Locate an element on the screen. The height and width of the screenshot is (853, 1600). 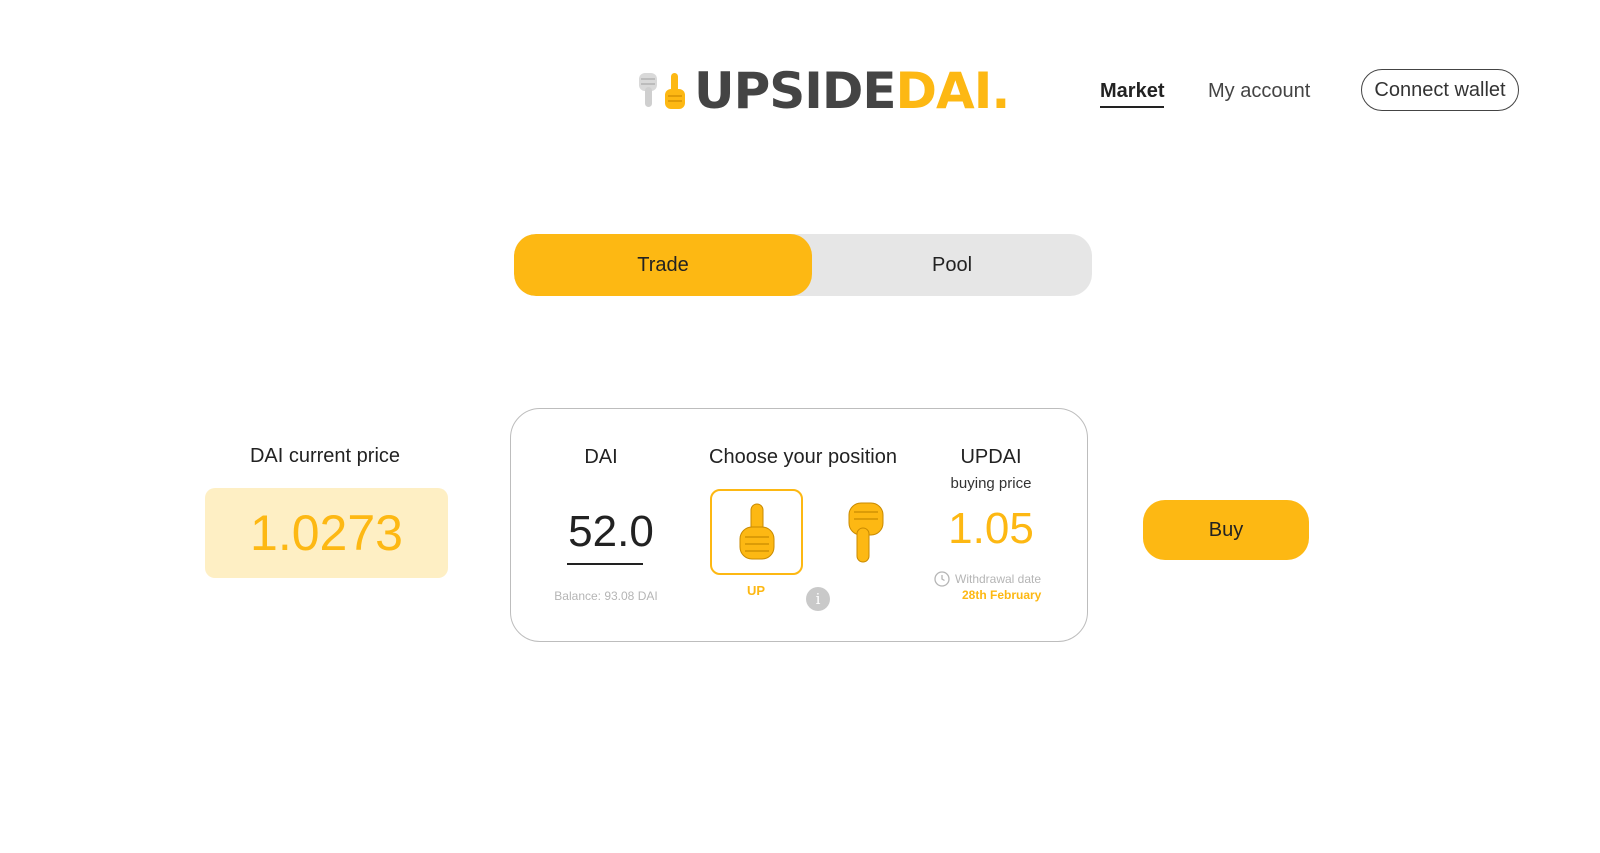
withdrawal-date-value: 28th February is located at coordinates (1002, 595).